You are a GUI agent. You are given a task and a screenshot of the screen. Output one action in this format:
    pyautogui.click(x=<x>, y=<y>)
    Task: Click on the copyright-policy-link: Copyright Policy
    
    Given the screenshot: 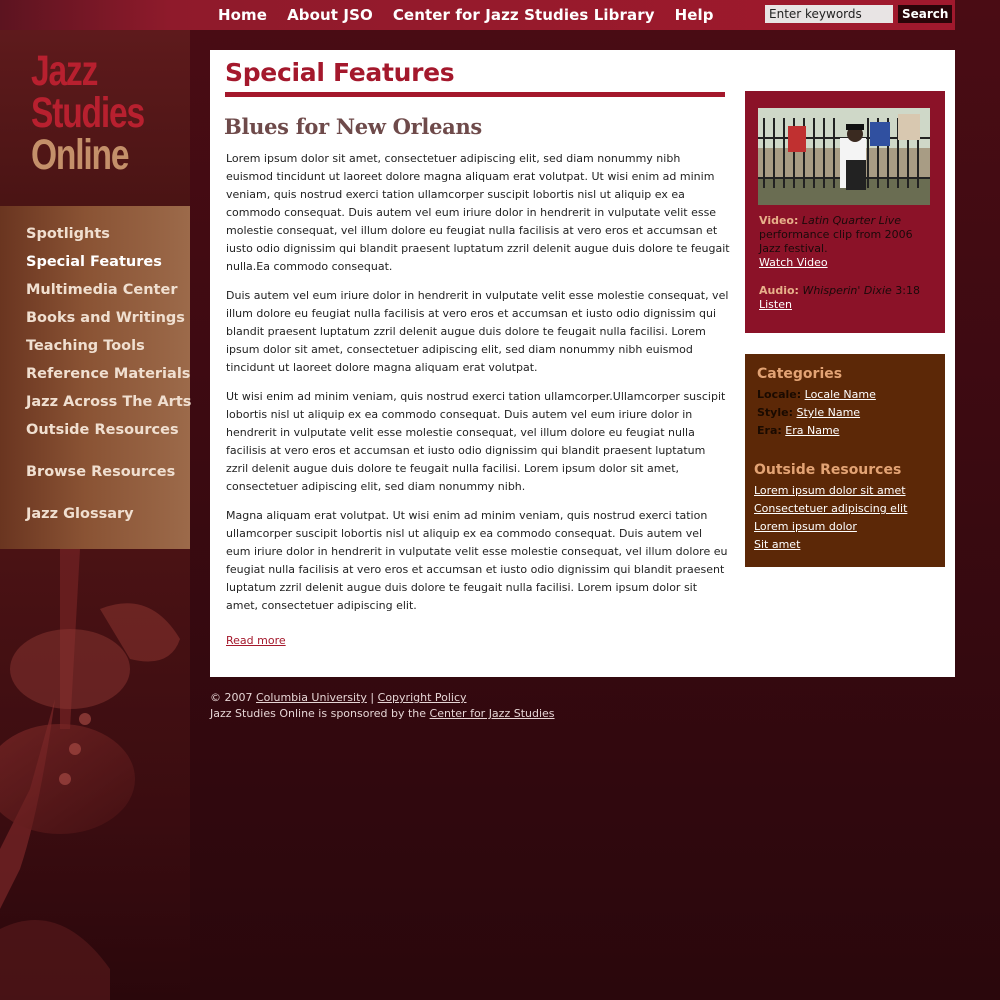 What is the action you would take?
    pyautogui.click(x=422, y=697)
    